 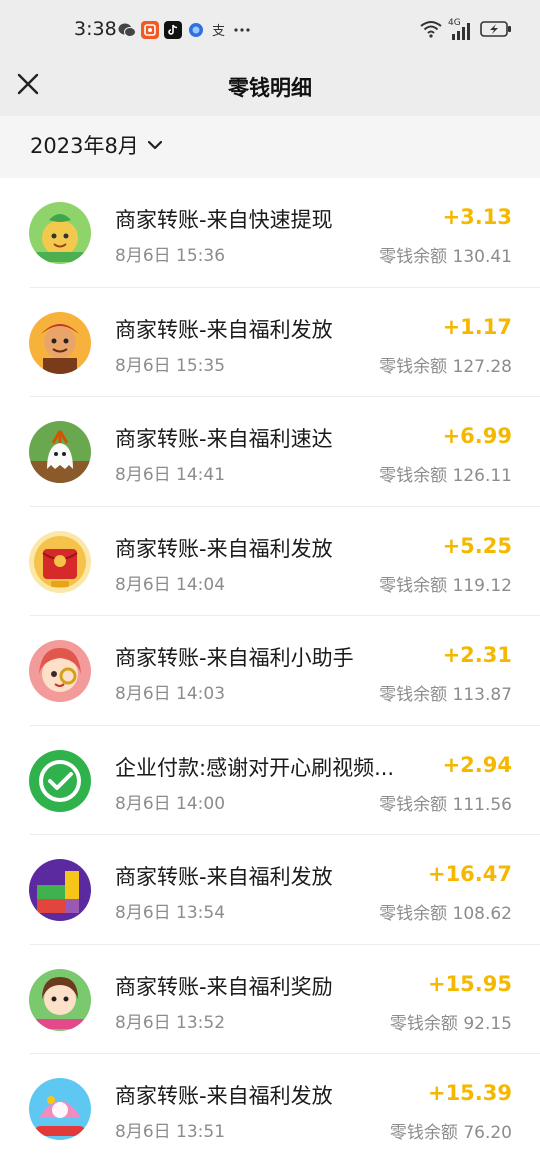 I want to click on transaction-time: 8月6日 15:35, so click(x=170, y=365).